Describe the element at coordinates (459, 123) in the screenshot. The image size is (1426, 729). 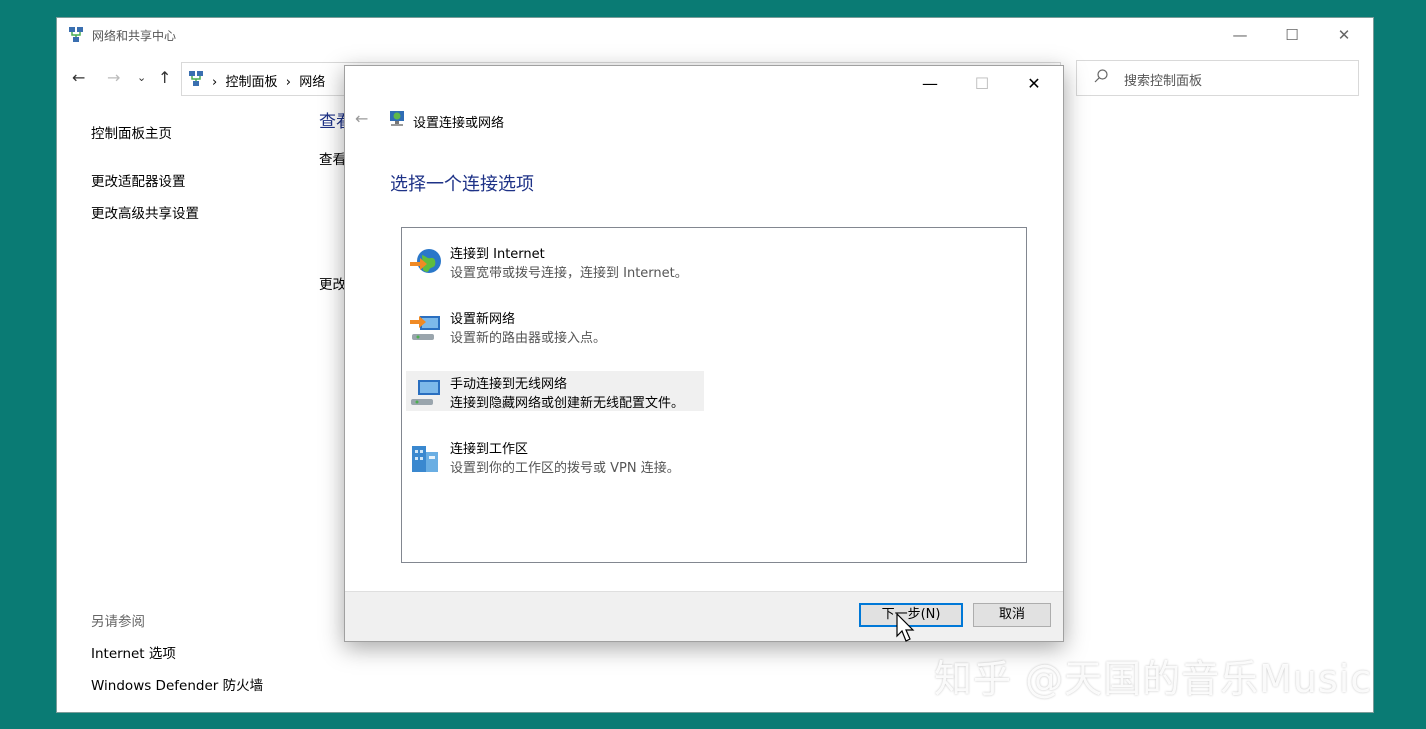
I see `dialog-title: 设置连接或网络` at that location.